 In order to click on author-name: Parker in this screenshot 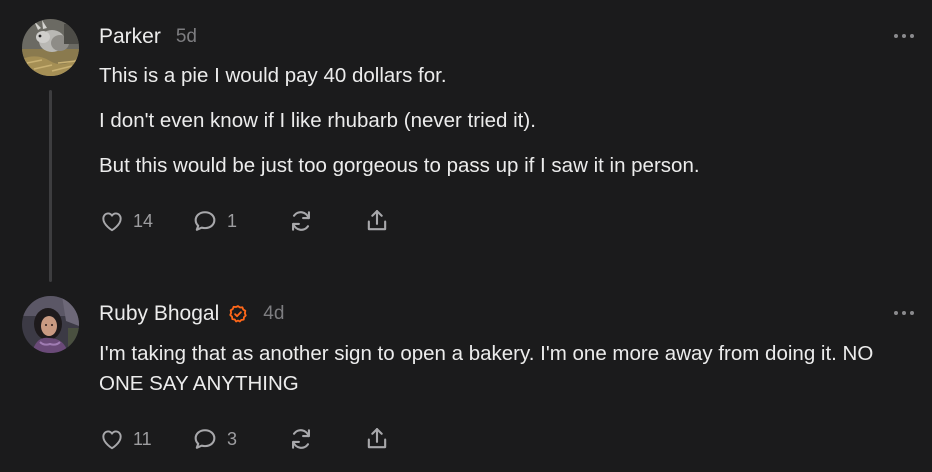, I will do `click(130, 37)`.